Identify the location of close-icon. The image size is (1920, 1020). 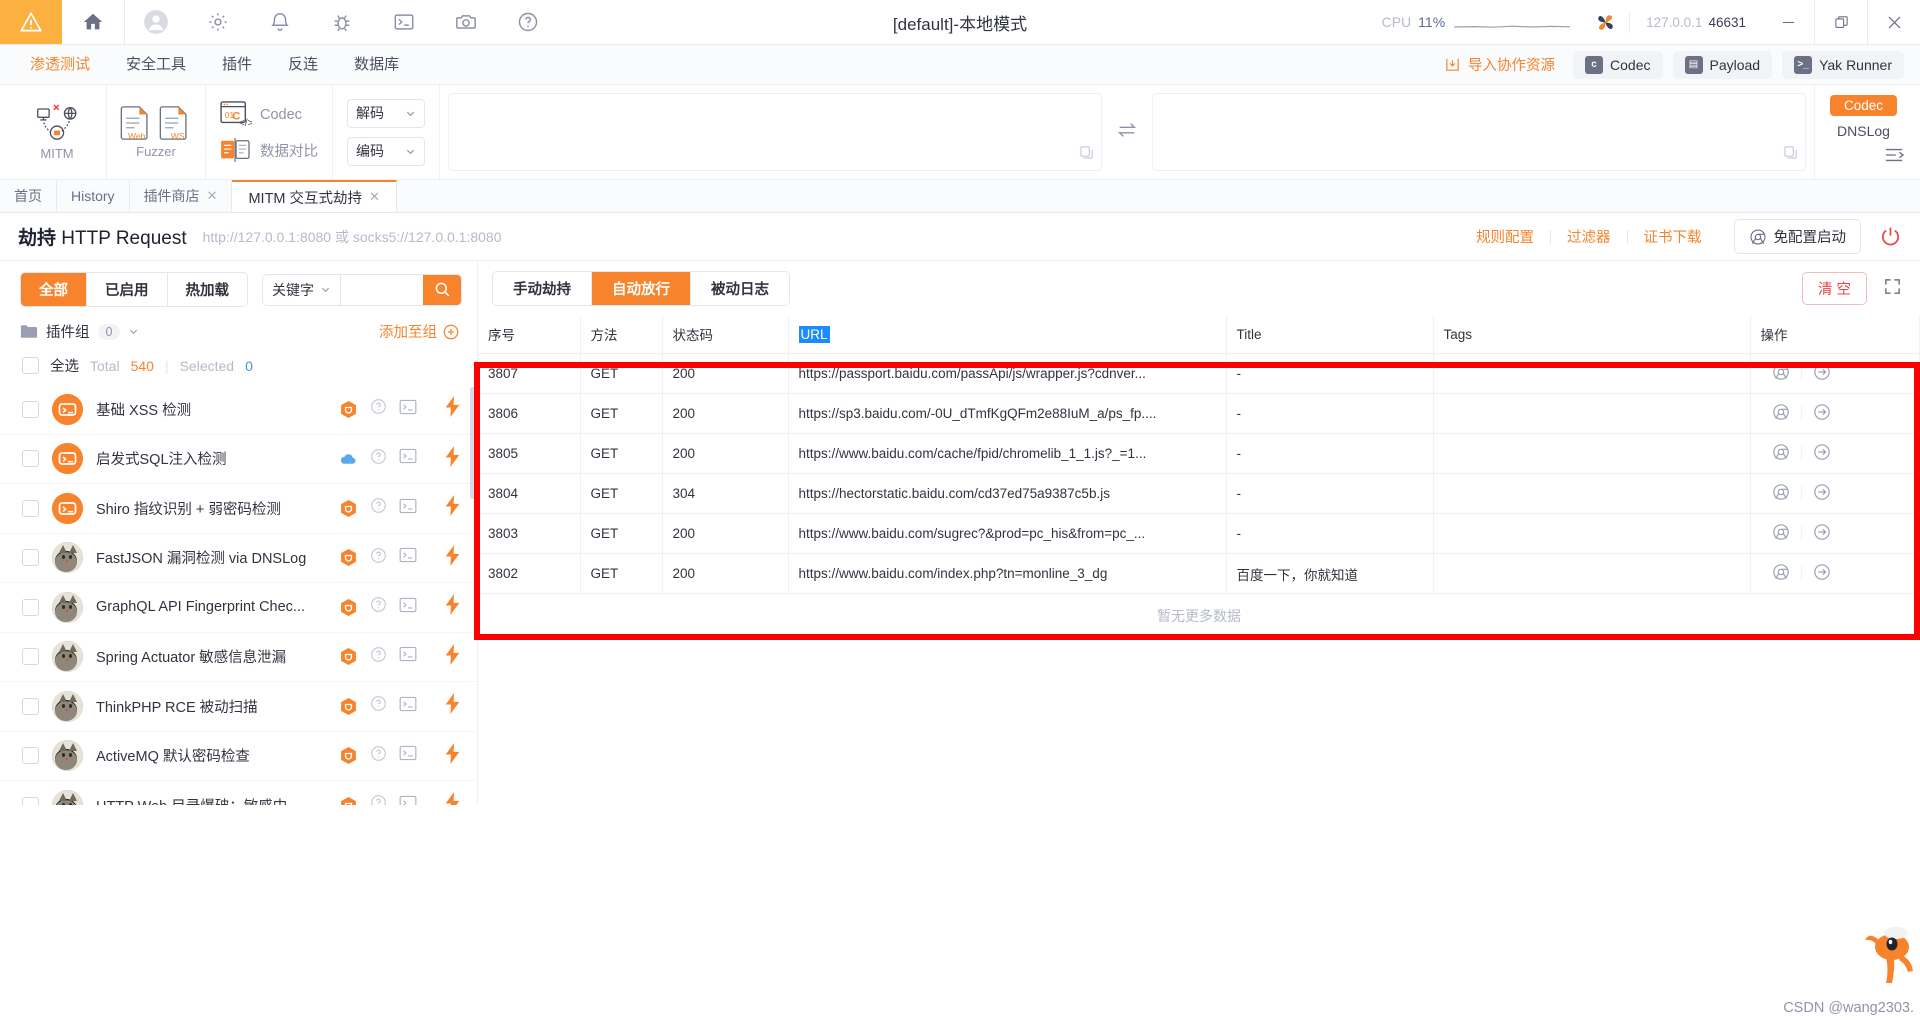
(1894, 22).